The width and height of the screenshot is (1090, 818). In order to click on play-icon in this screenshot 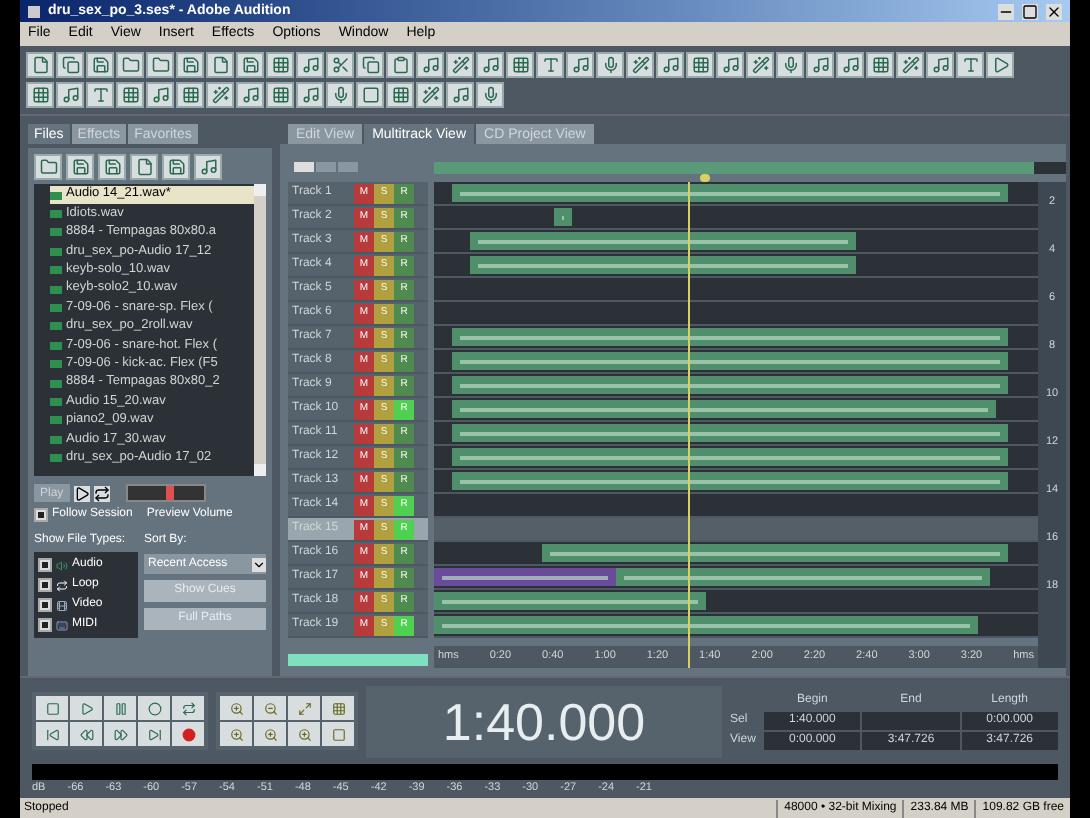, I will do `click(81, 493)`.